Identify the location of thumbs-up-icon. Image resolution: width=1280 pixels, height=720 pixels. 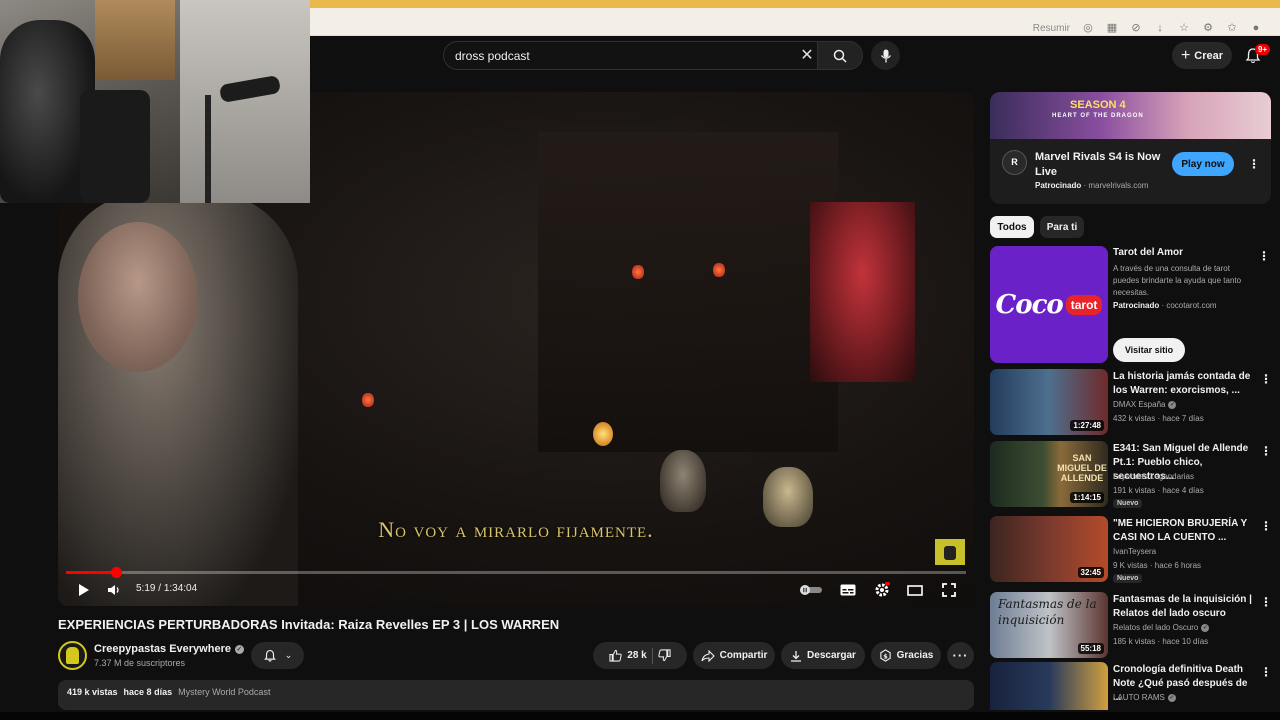
(615, 655).